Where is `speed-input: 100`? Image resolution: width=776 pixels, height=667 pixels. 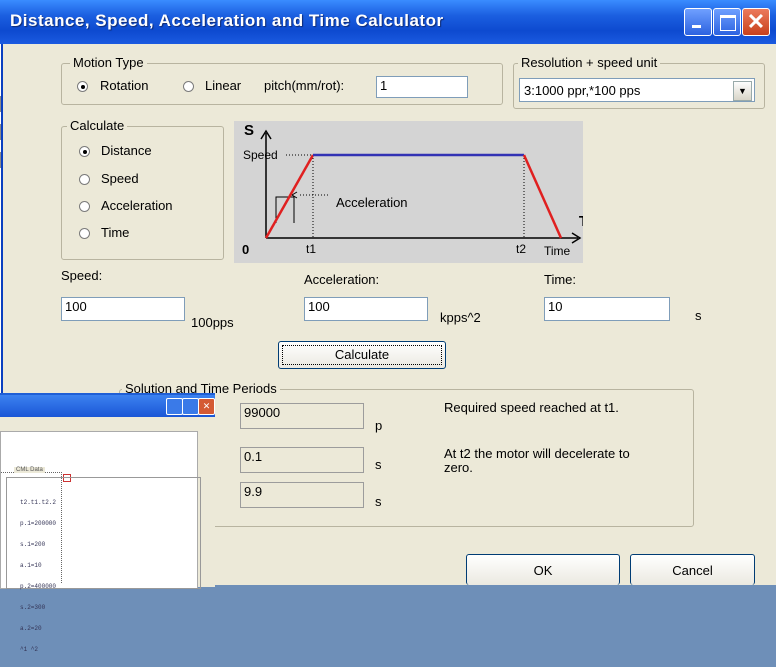 speed-input: 100 is located at coordinates (123, 309).